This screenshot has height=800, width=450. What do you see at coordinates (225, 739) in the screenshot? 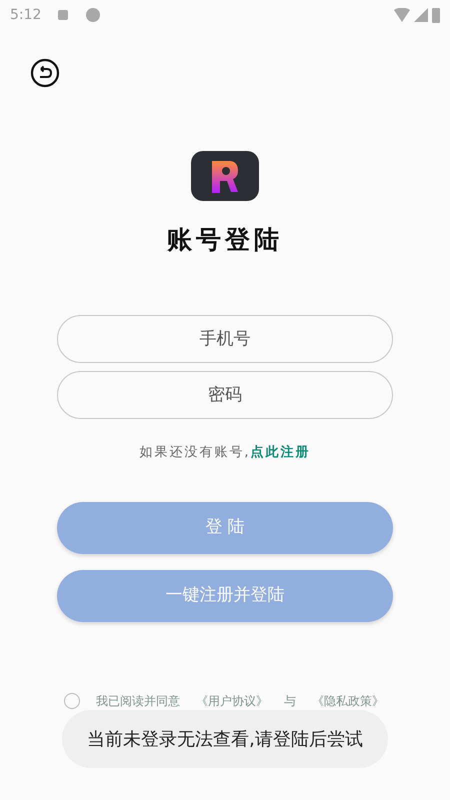
I see `toast-message: 当前未登录无法查看,请登陆后尝试` at bounding box center [225, 739].